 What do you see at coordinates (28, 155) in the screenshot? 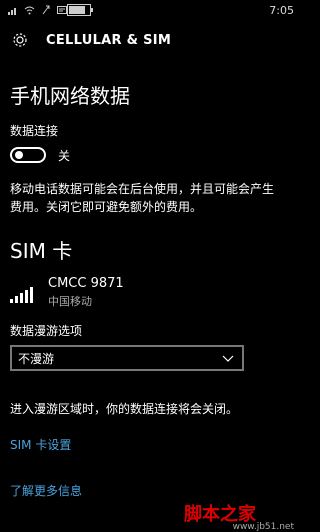
I see `data-connection-toggle` at bounding box center [28, 155].